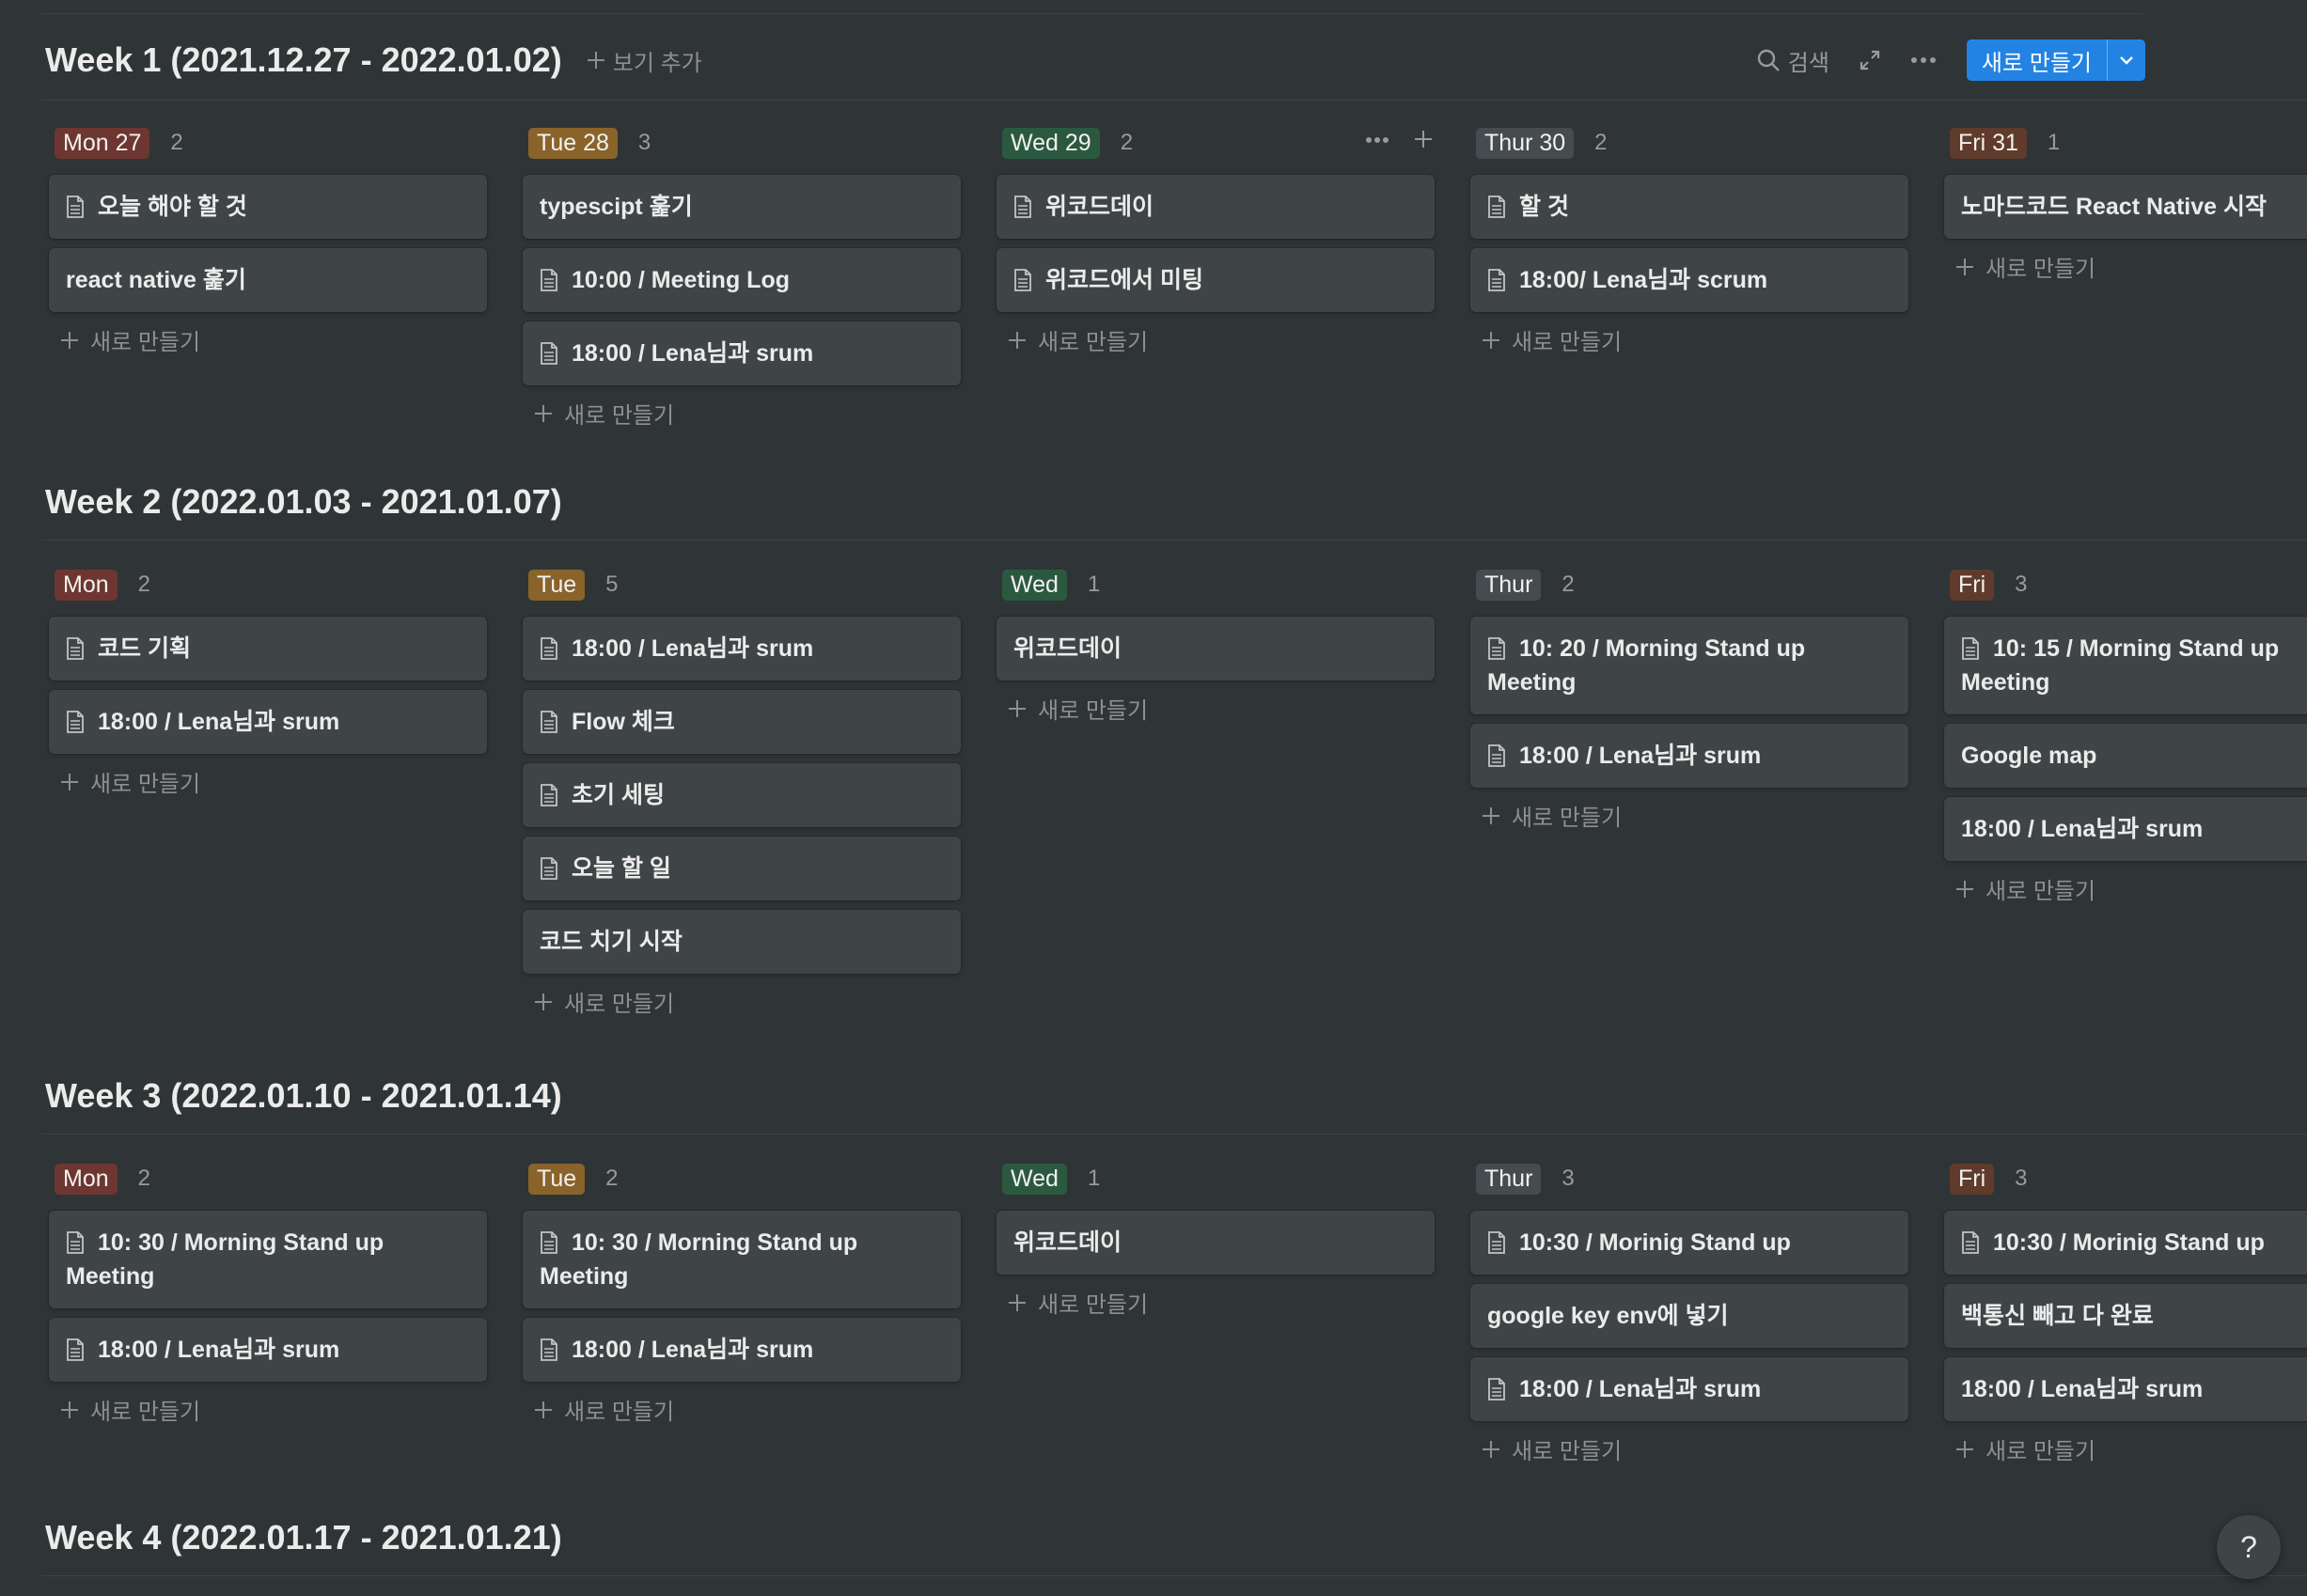 Image resolution: width=2307 pixels, height=1596 pixels. Describe the element at coordinates (618, 795) in the screenshot. I see `card-title: 초기 세팅` at that location.